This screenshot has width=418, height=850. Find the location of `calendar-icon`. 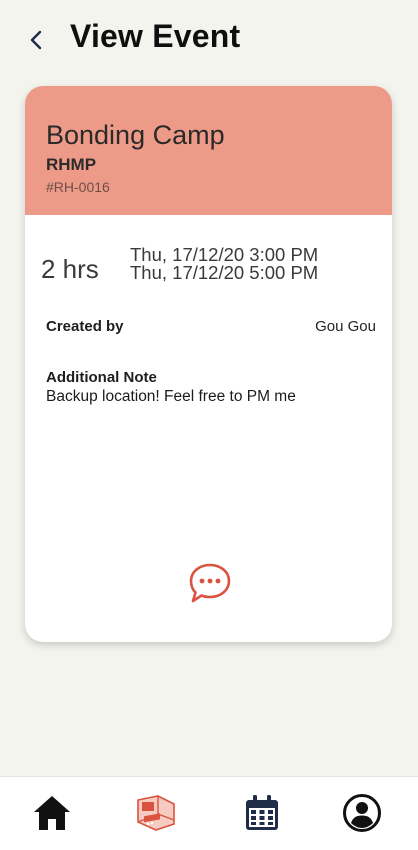

calendar-icon is located at coordinates (262, 812).